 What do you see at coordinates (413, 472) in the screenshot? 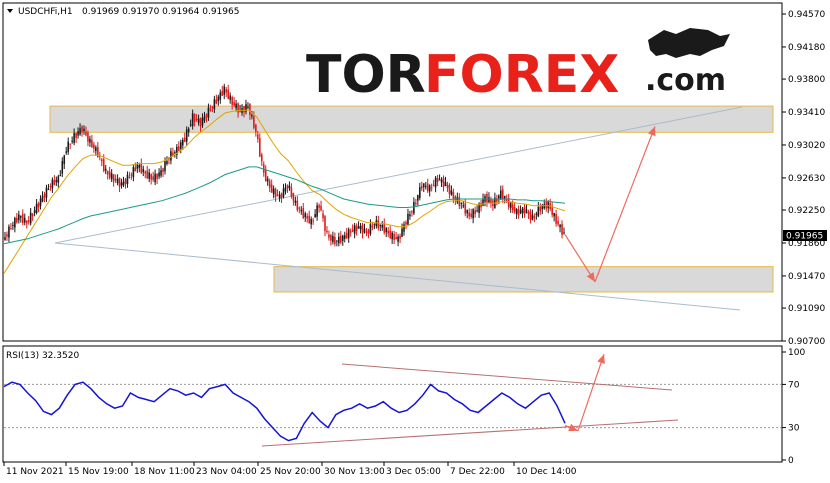
I see `time-tick-label: 3 Dec 05:00` at bounding box center [413, 472].